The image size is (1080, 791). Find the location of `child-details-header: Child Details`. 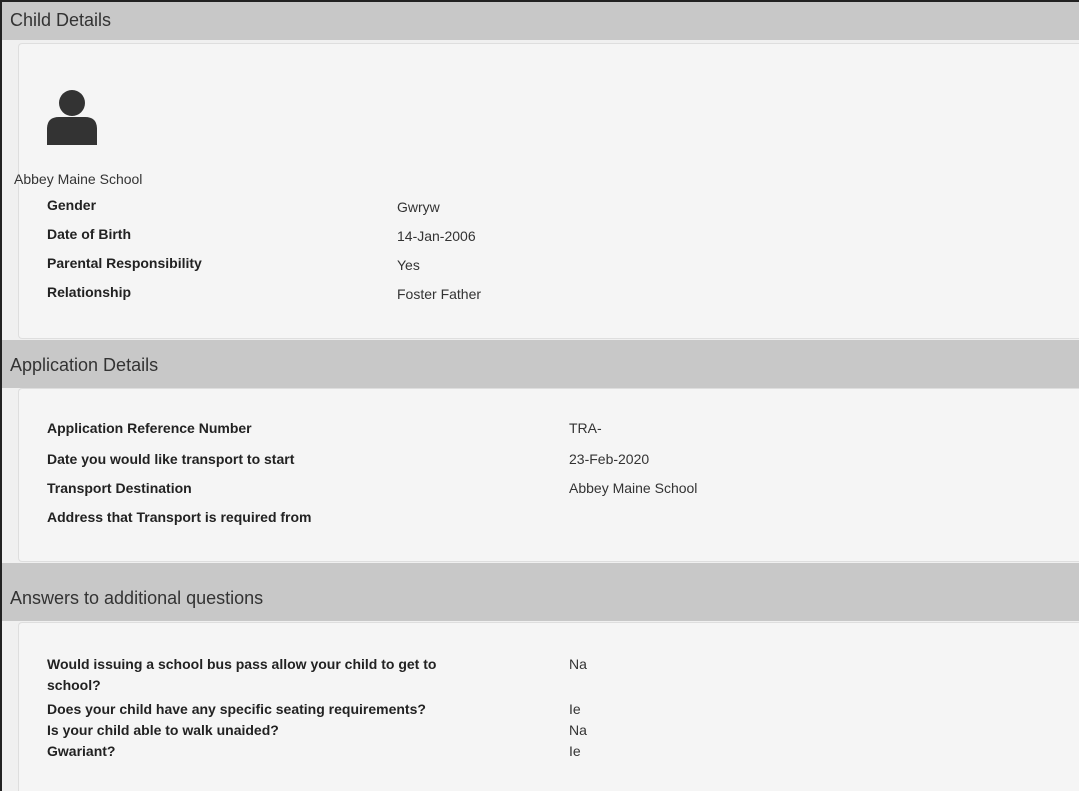

child-details-header: Child Details is located at coordinates (540, 21).